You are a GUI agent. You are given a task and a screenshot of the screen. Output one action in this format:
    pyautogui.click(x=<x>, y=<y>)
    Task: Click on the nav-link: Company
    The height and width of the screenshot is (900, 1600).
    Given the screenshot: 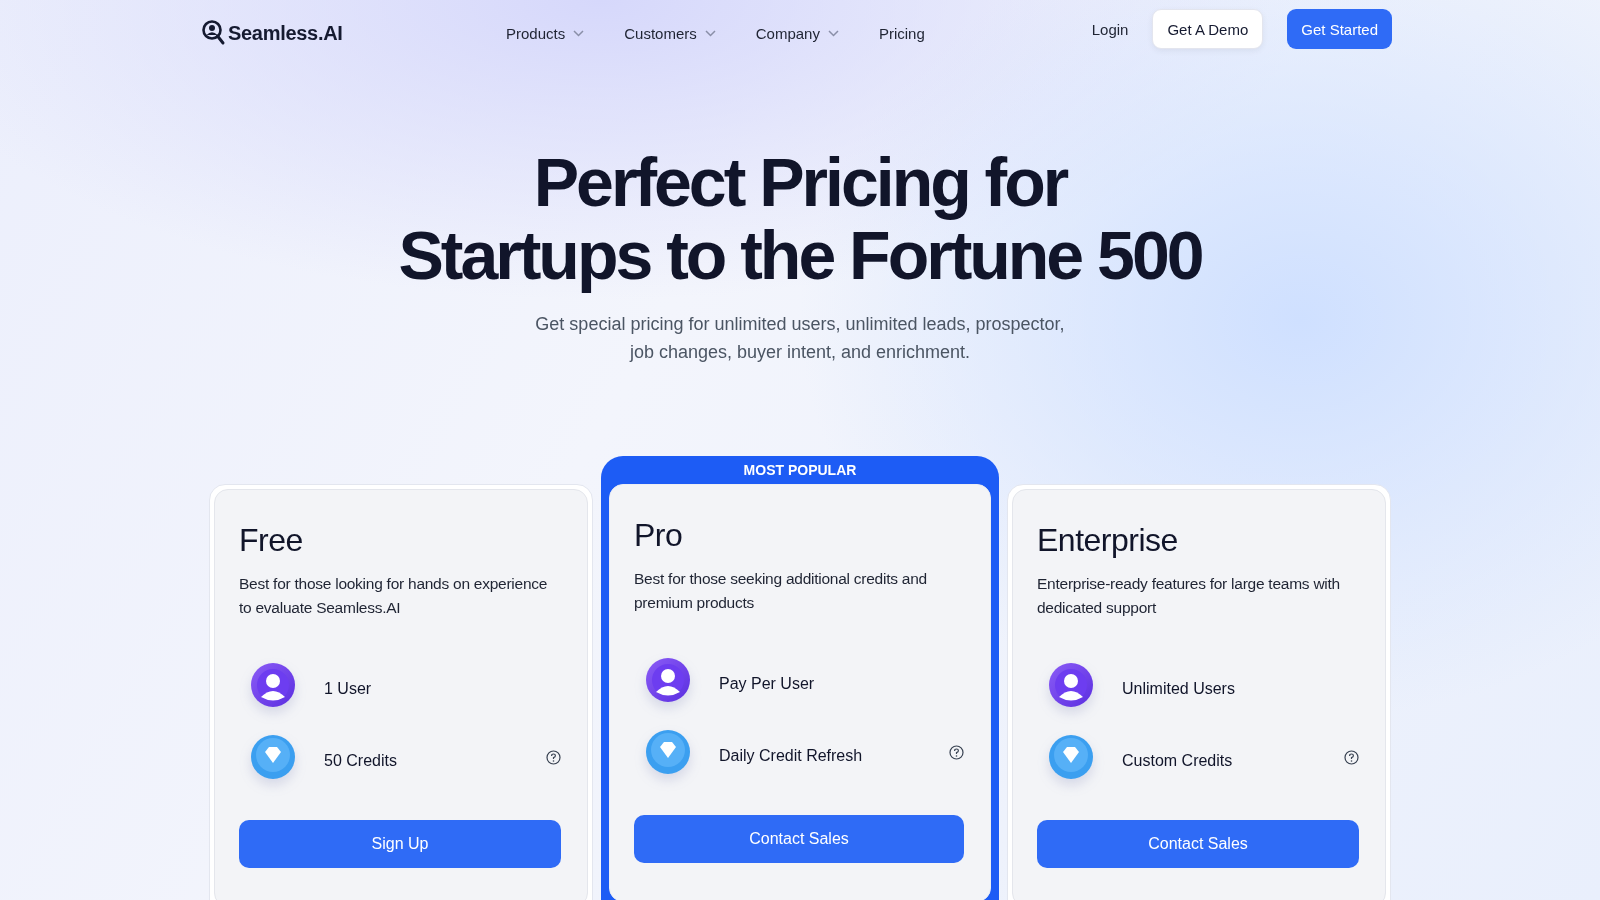 What is the action you would take?
    pyautogui.click(x=797, y=33)
    